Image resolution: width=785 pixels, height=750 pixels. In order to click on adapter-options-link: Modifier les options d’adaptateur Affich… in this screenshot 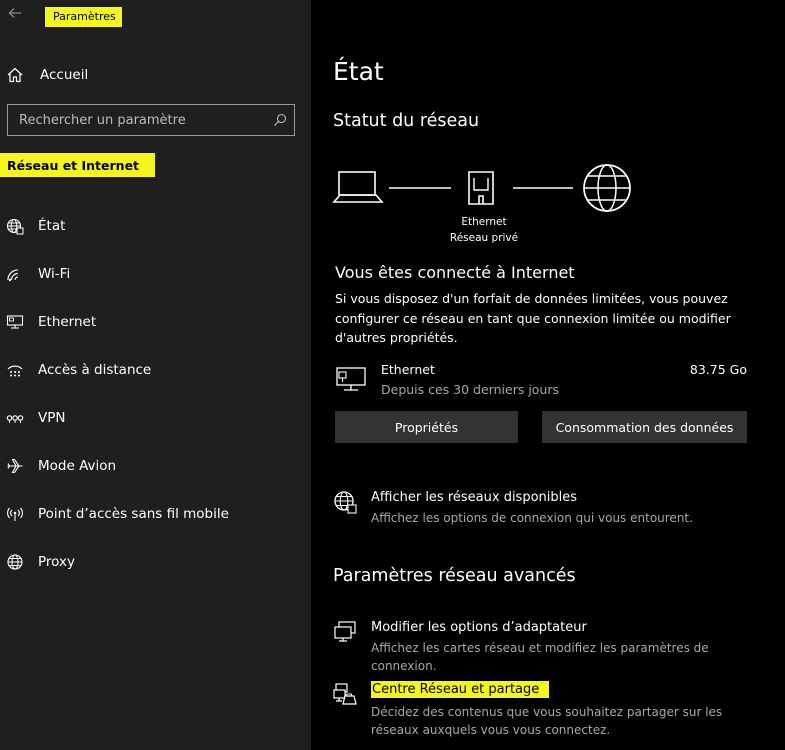, I will do `click(553, 646)`.